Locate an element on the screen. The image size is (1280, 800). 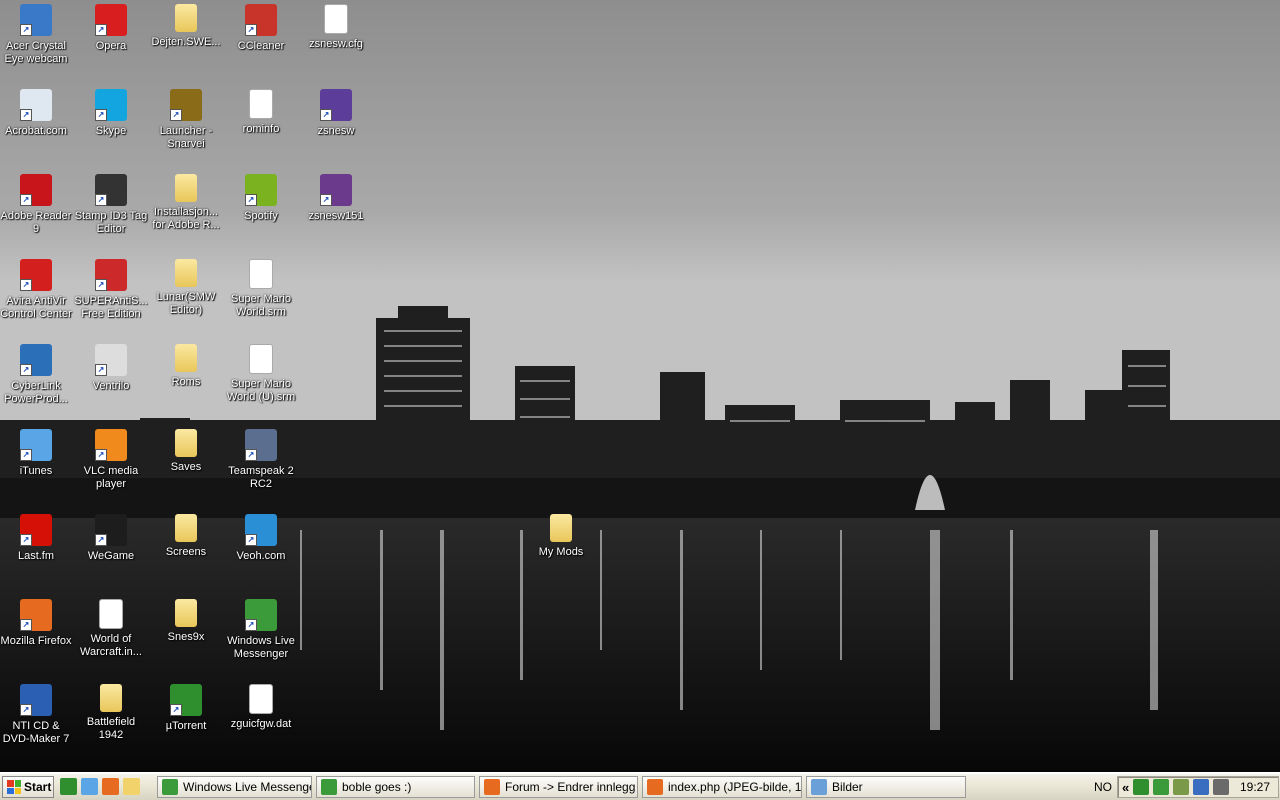
desktop-icon-label: Teamspeak 2 RC2 is located at coordinates (261, 477).